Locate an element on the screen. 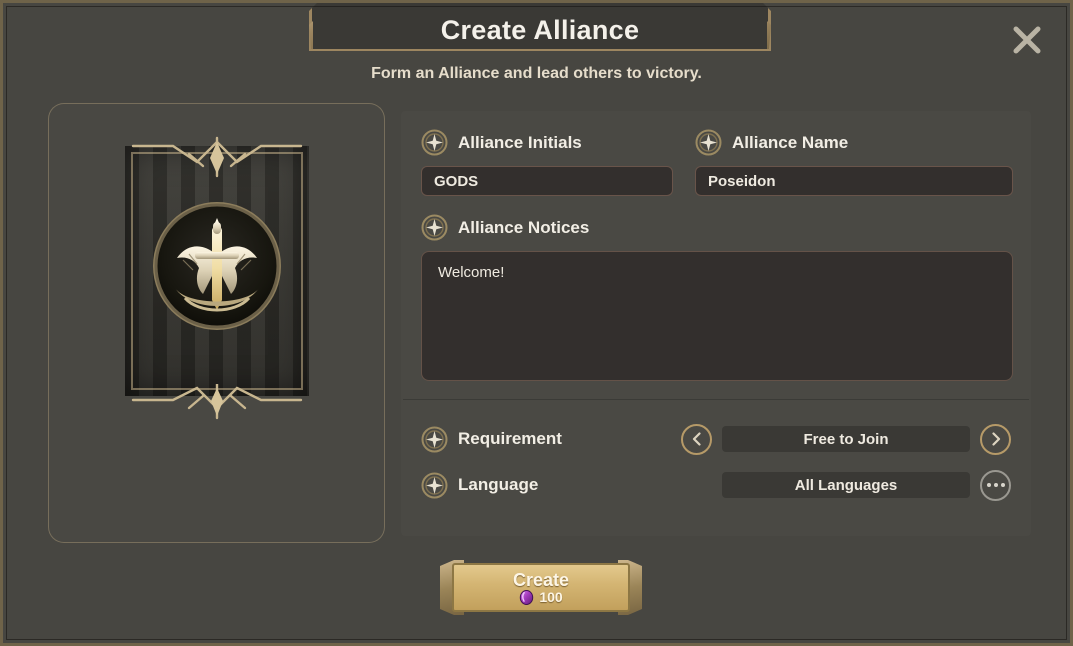  create-button-label: Create is located at coordinates (541, 579).